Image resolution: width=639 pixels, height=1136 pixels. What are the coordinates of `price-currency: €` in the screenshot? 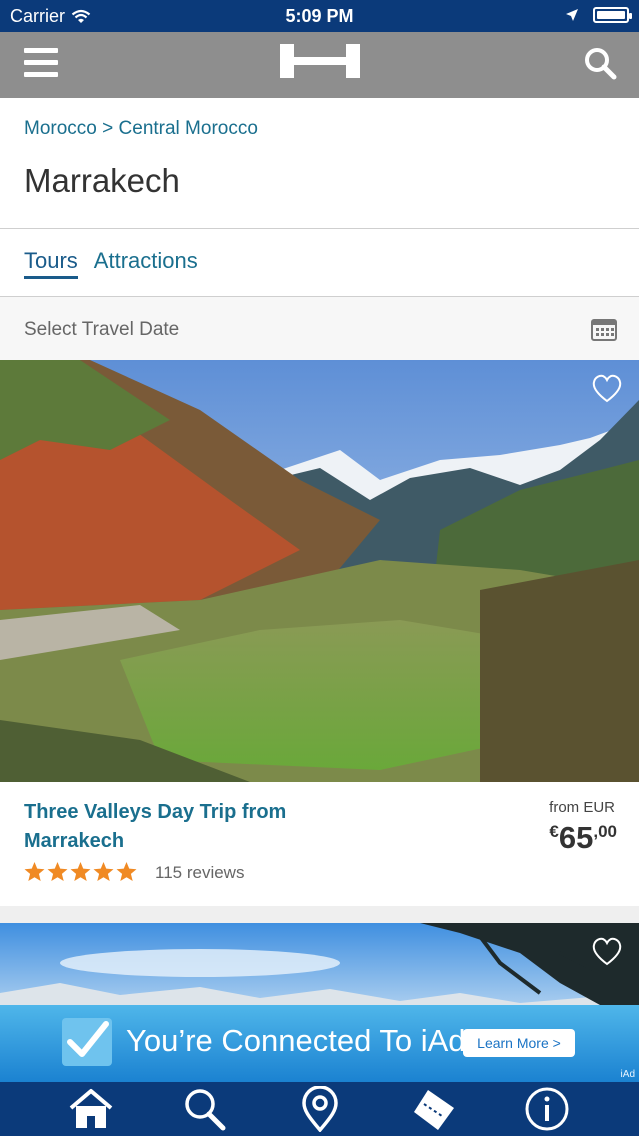 It's located at (554, 831).